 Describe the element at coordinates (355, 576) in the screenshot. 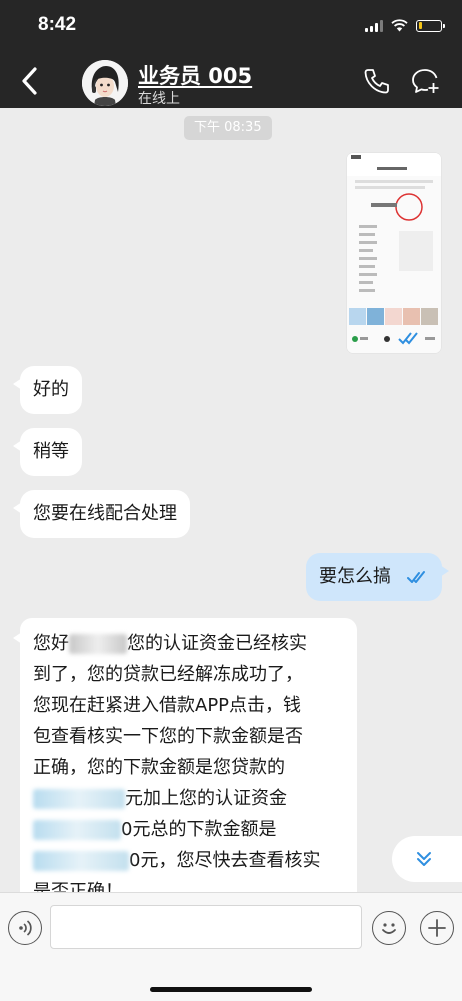

I see `message-text: 要怎么搞` at that location.